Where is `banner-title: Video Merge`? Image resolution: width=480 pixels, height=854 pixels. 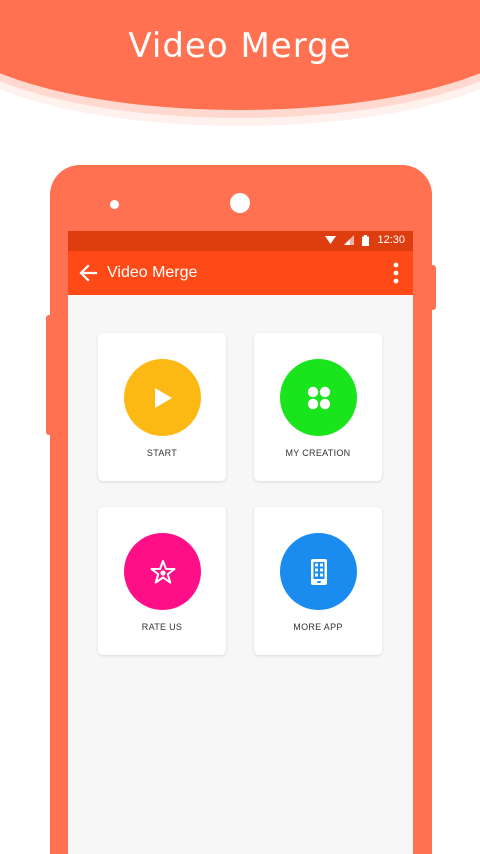 banner-title: Video Merge is located at coordinates (240, 46).